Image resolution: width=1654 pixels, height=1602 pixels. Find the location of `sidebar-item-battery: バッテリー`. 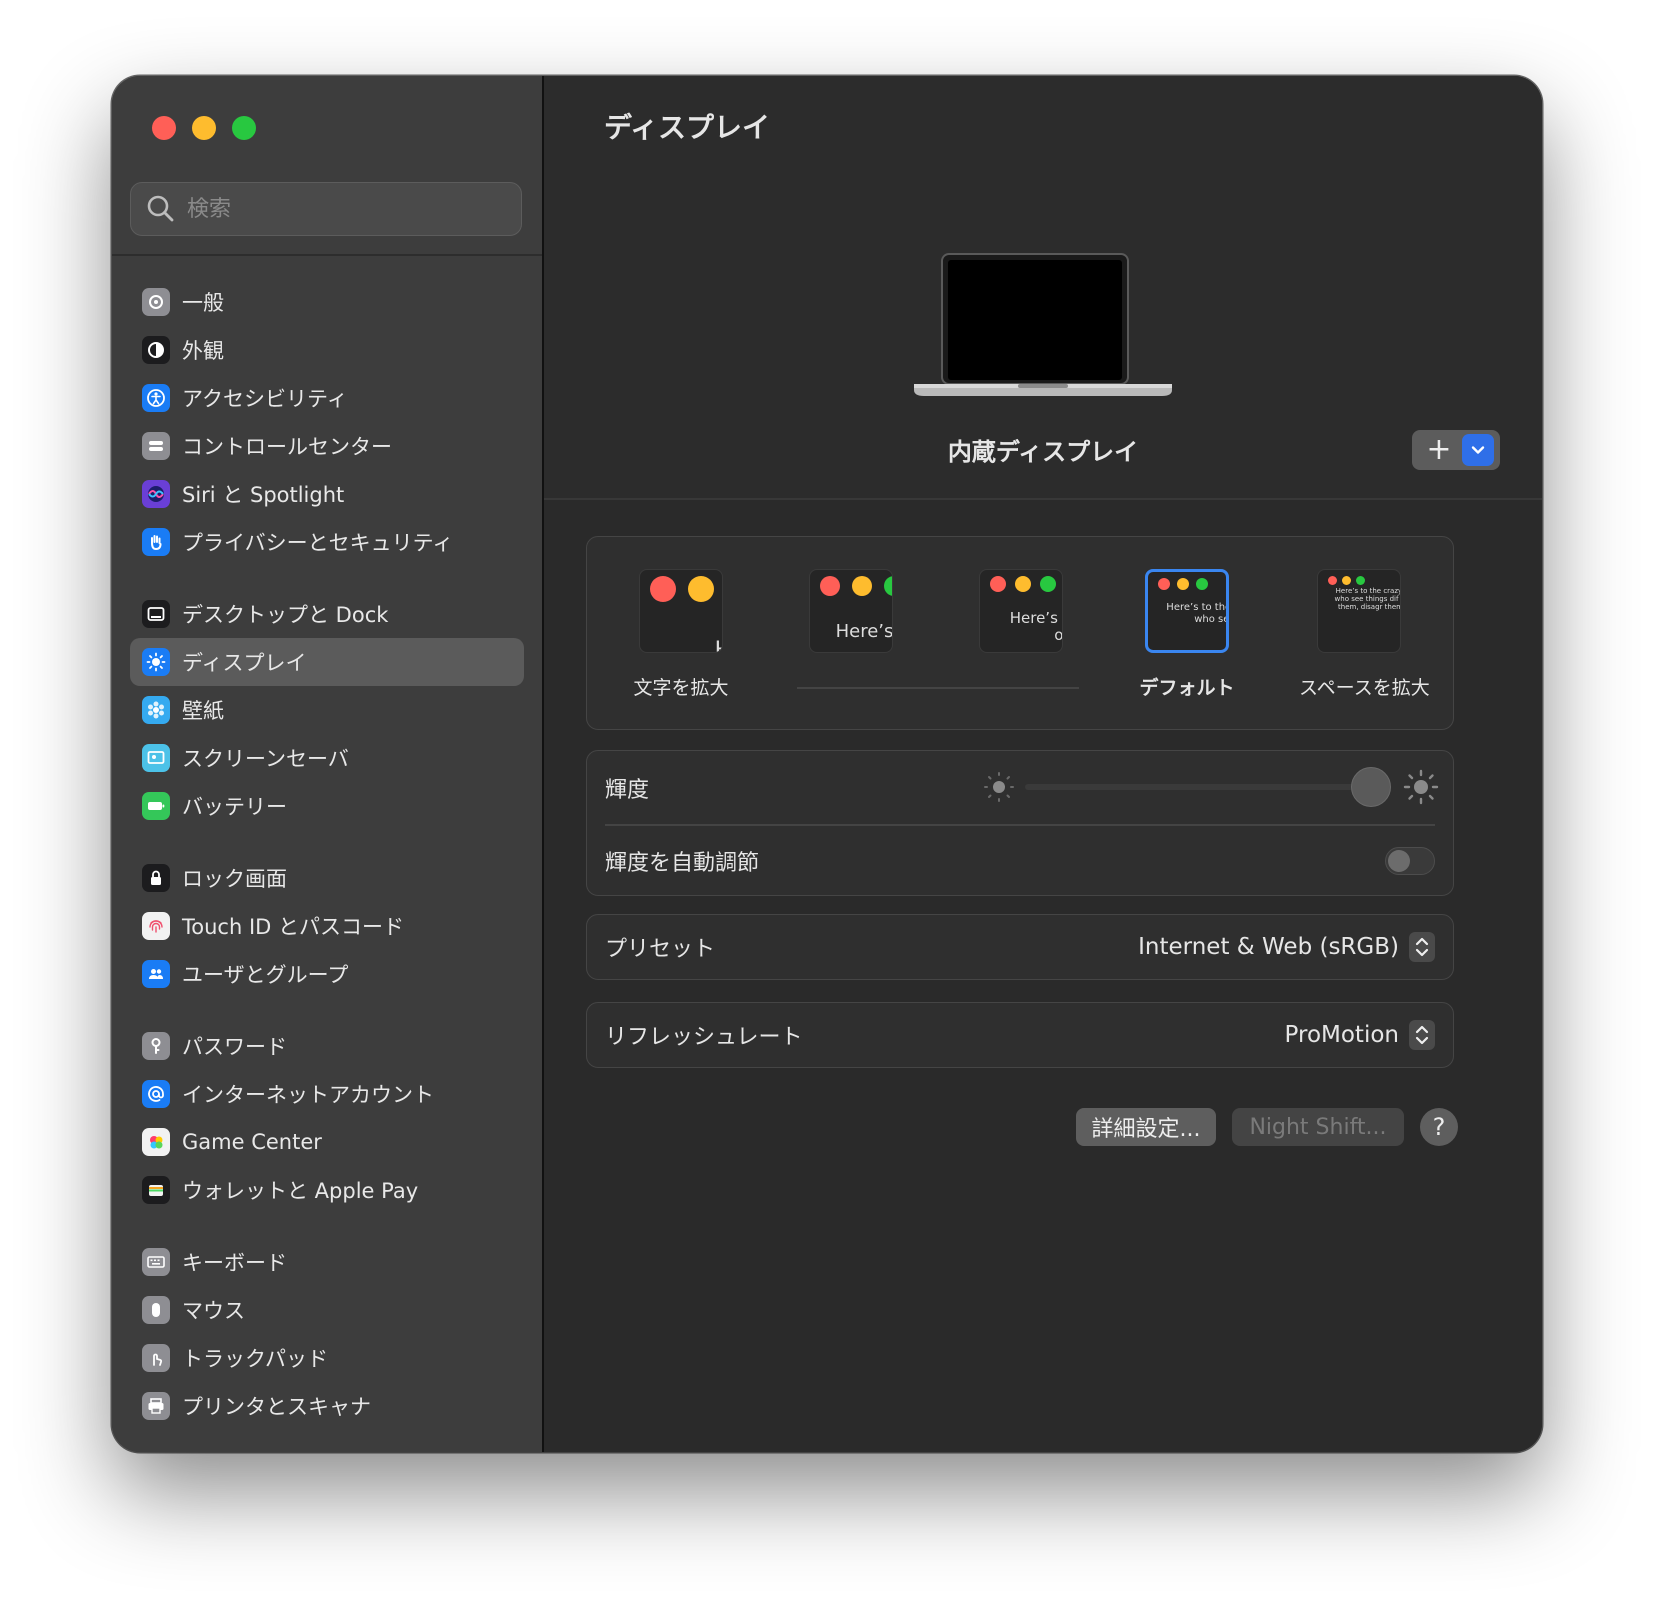

sidebar-item-battery: バッテリー is located at coordinates (327, 806).